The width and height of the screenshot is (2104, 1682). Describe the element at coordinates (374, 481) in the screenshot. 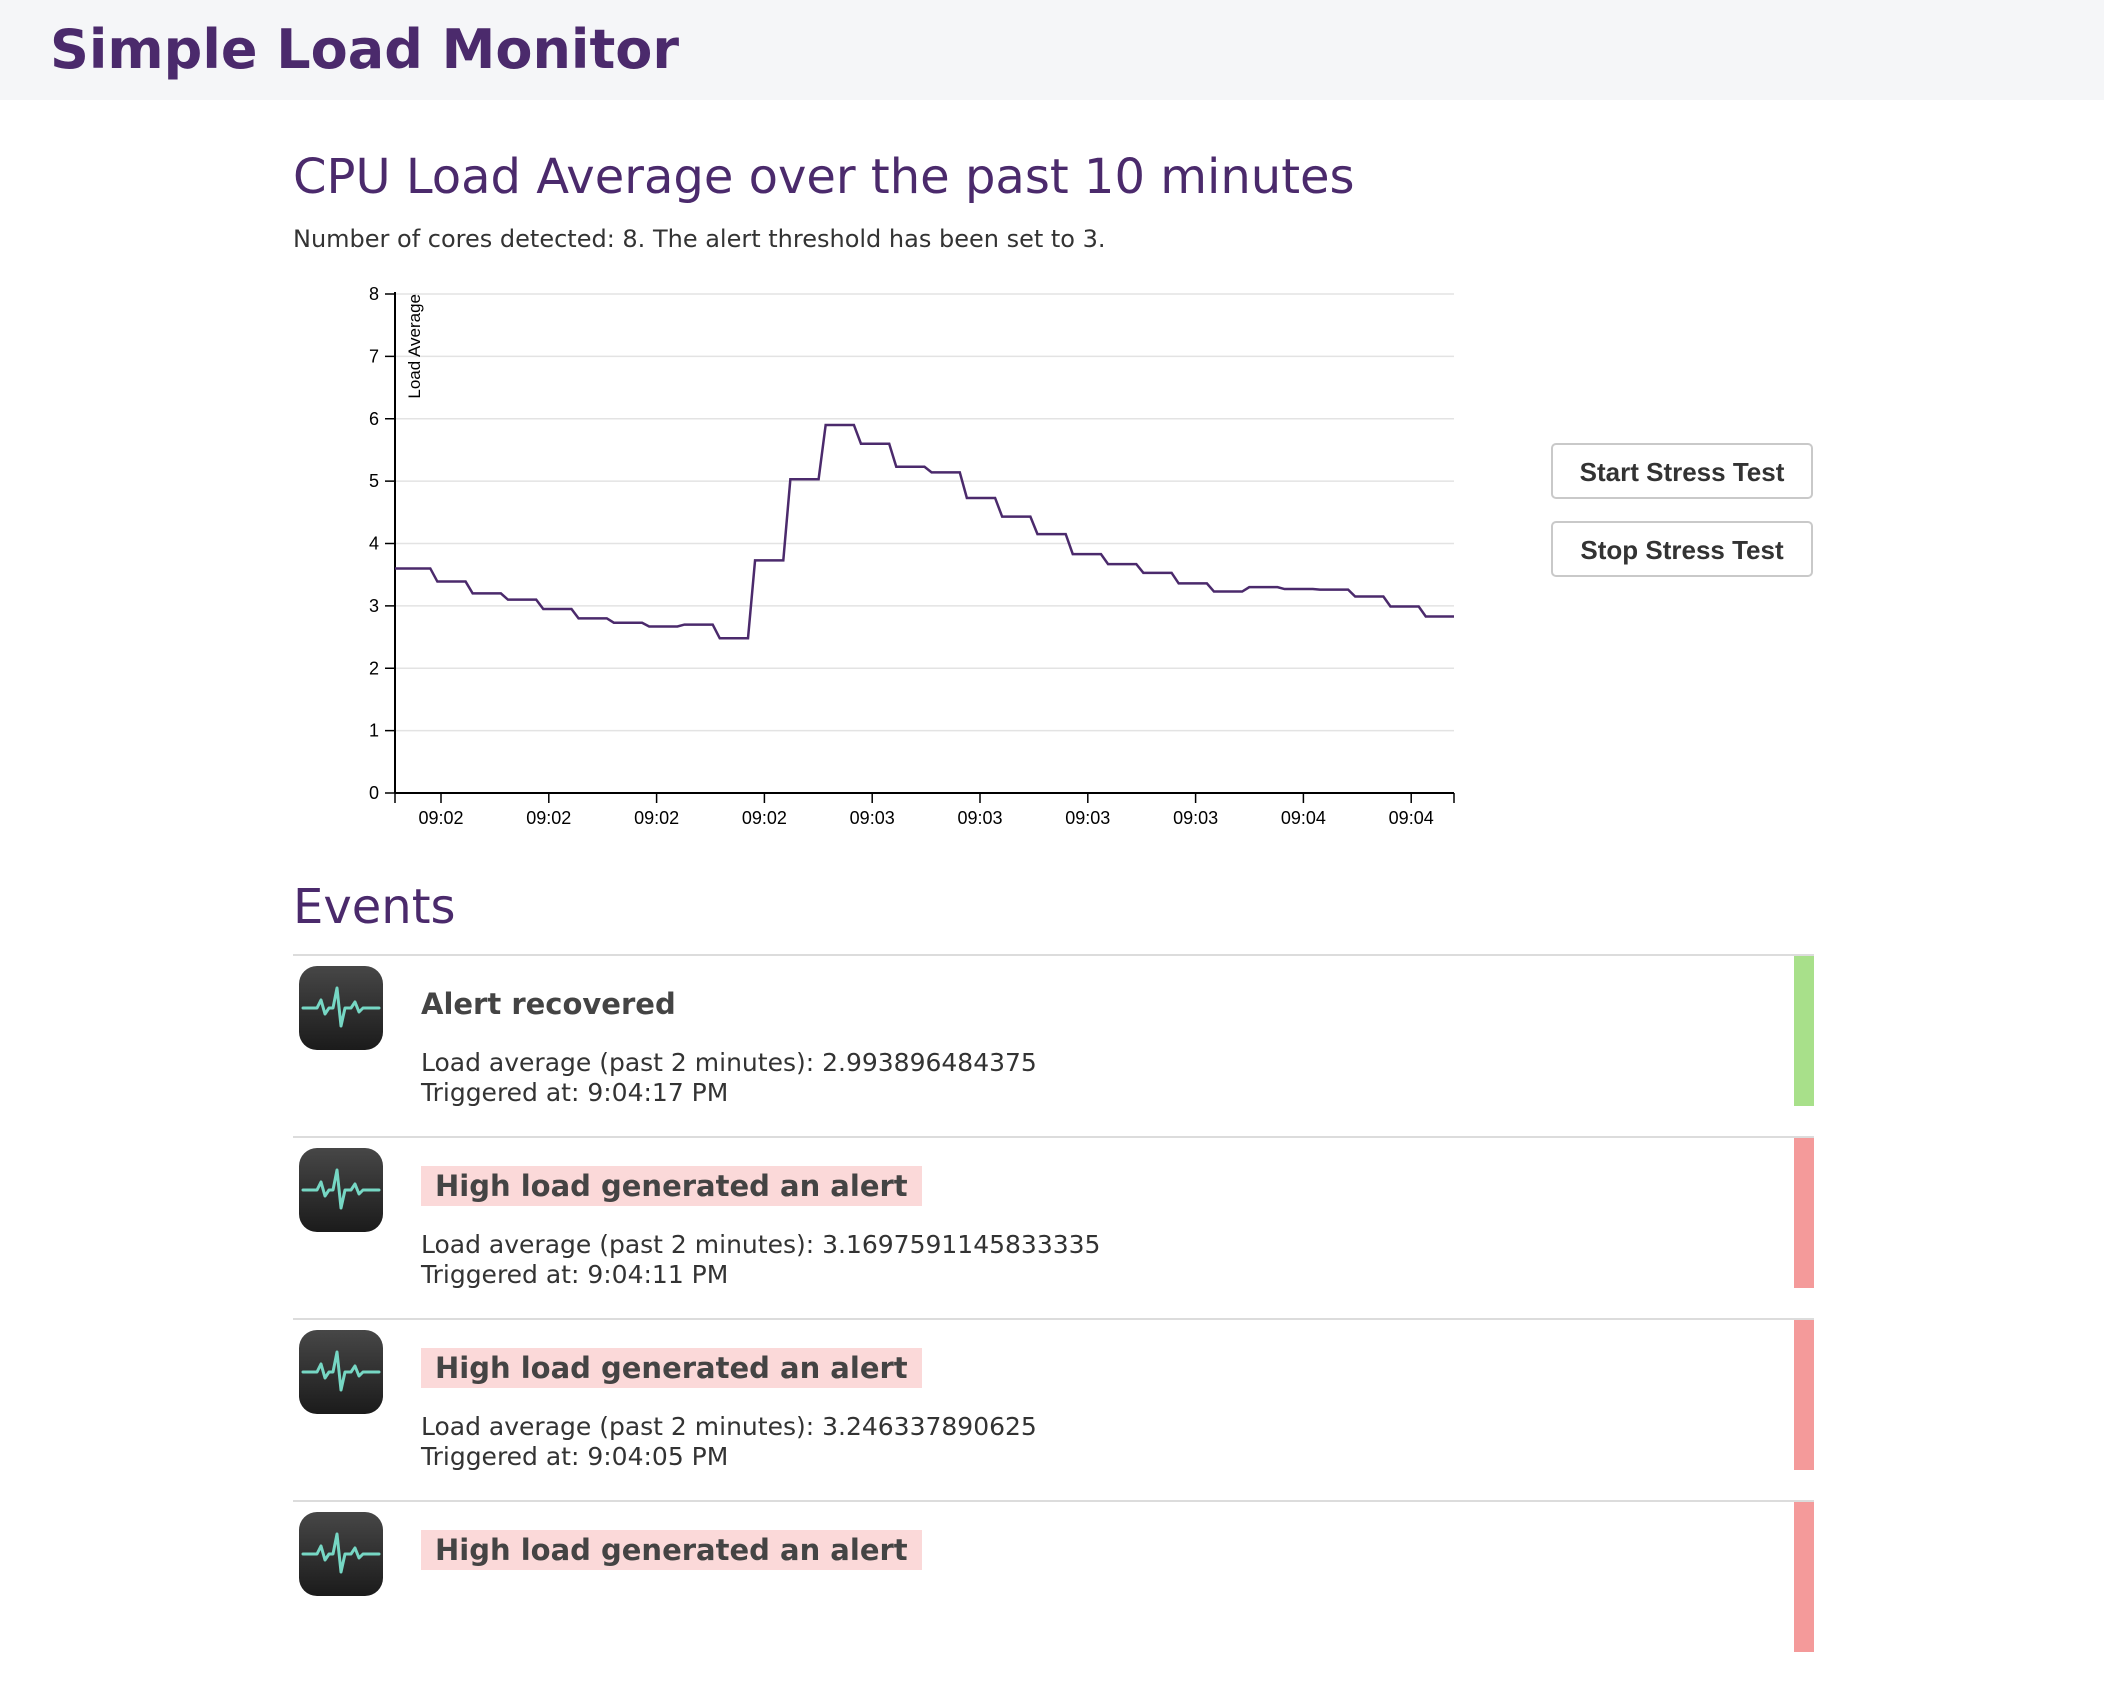

I see `y-tick-label: 5` at that location.